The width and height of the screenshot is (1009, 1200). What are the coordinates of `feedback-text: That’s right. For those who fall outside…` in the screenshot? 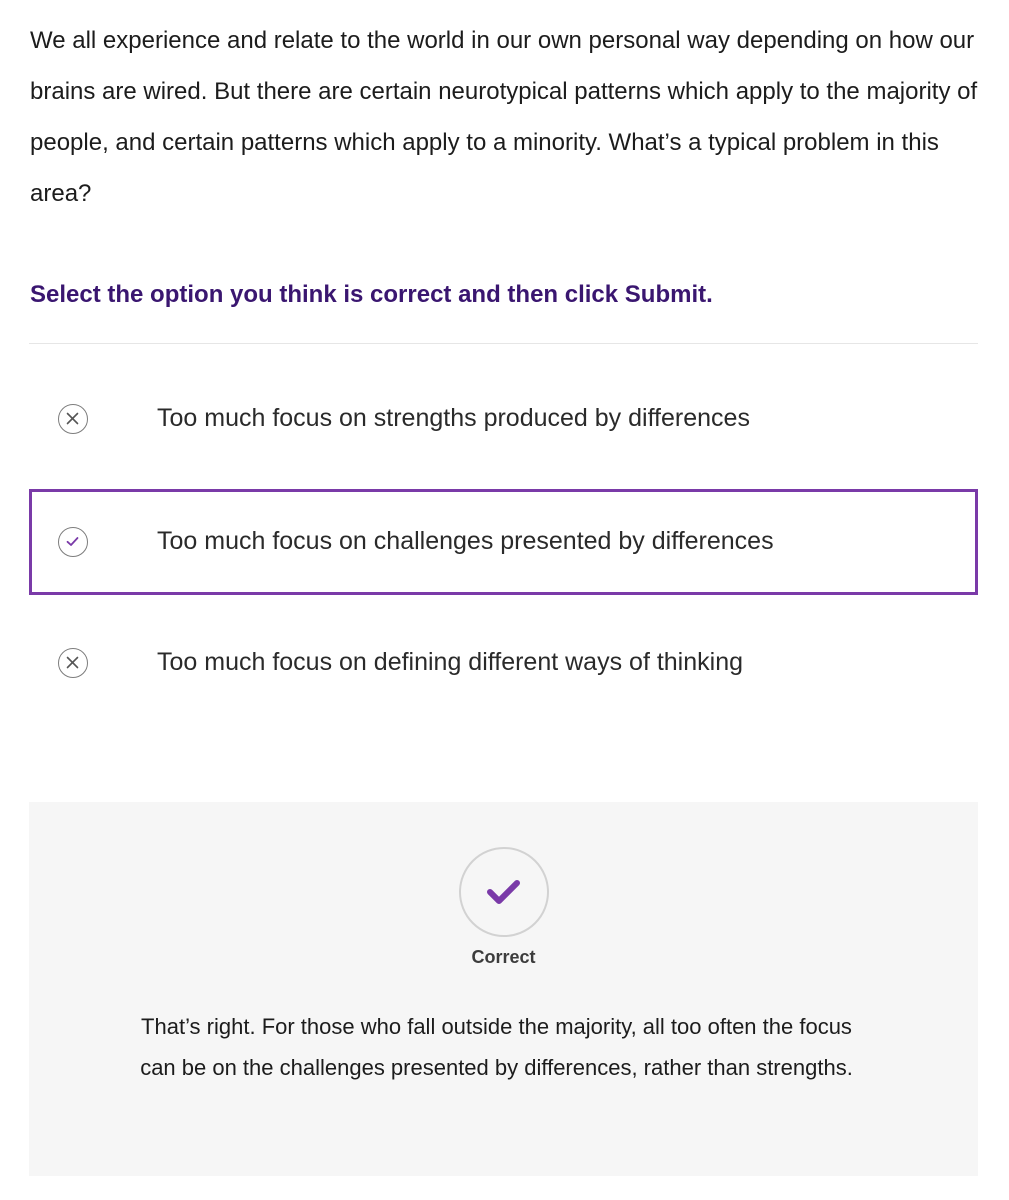 It's located at (496, 1047).